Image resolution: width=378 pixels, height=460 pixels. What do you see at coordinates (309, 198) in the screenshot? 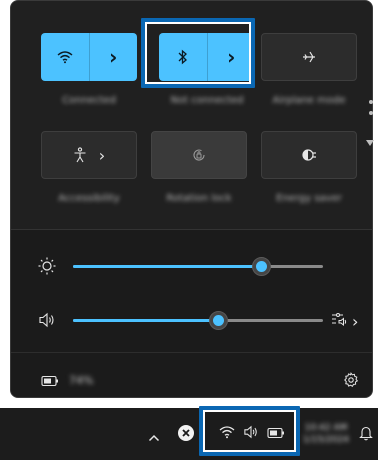
I see `energy-saver-label: Energy saver` at bounding box center [309, 198].